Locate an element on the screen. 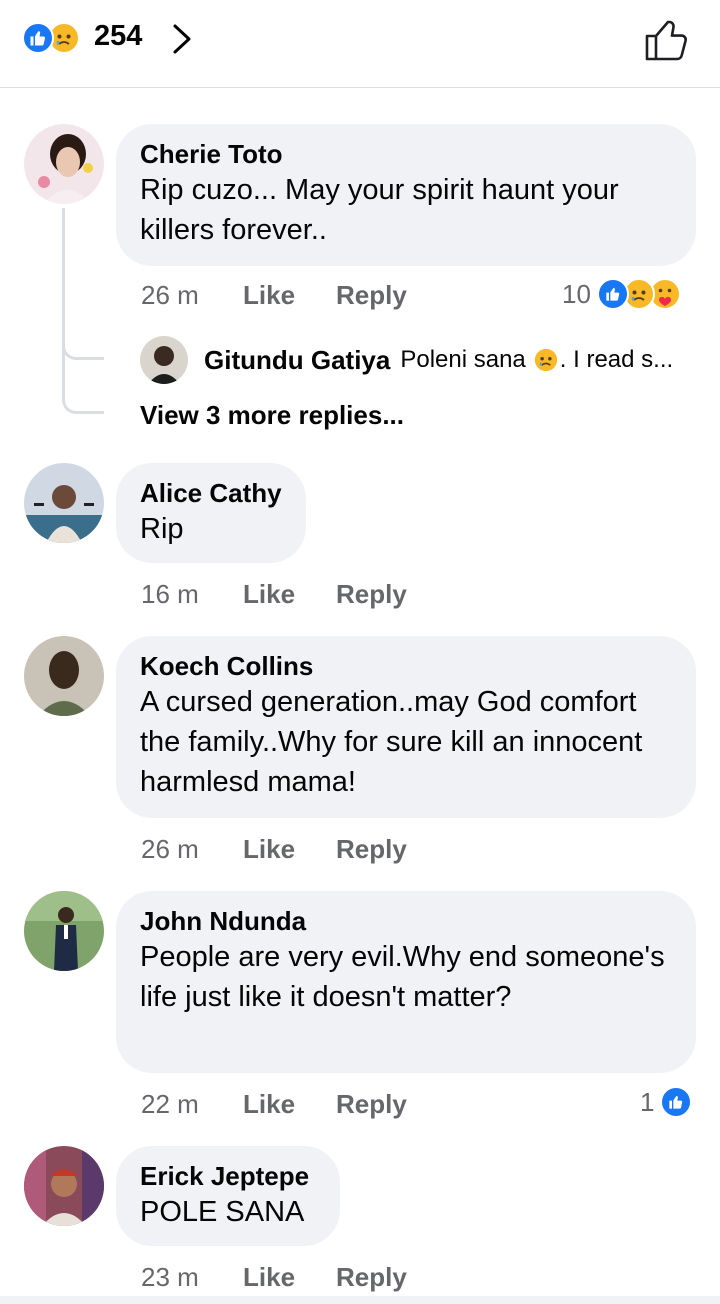  comment-actions: 16 m Like Reply is located at coordinates (274, 594).